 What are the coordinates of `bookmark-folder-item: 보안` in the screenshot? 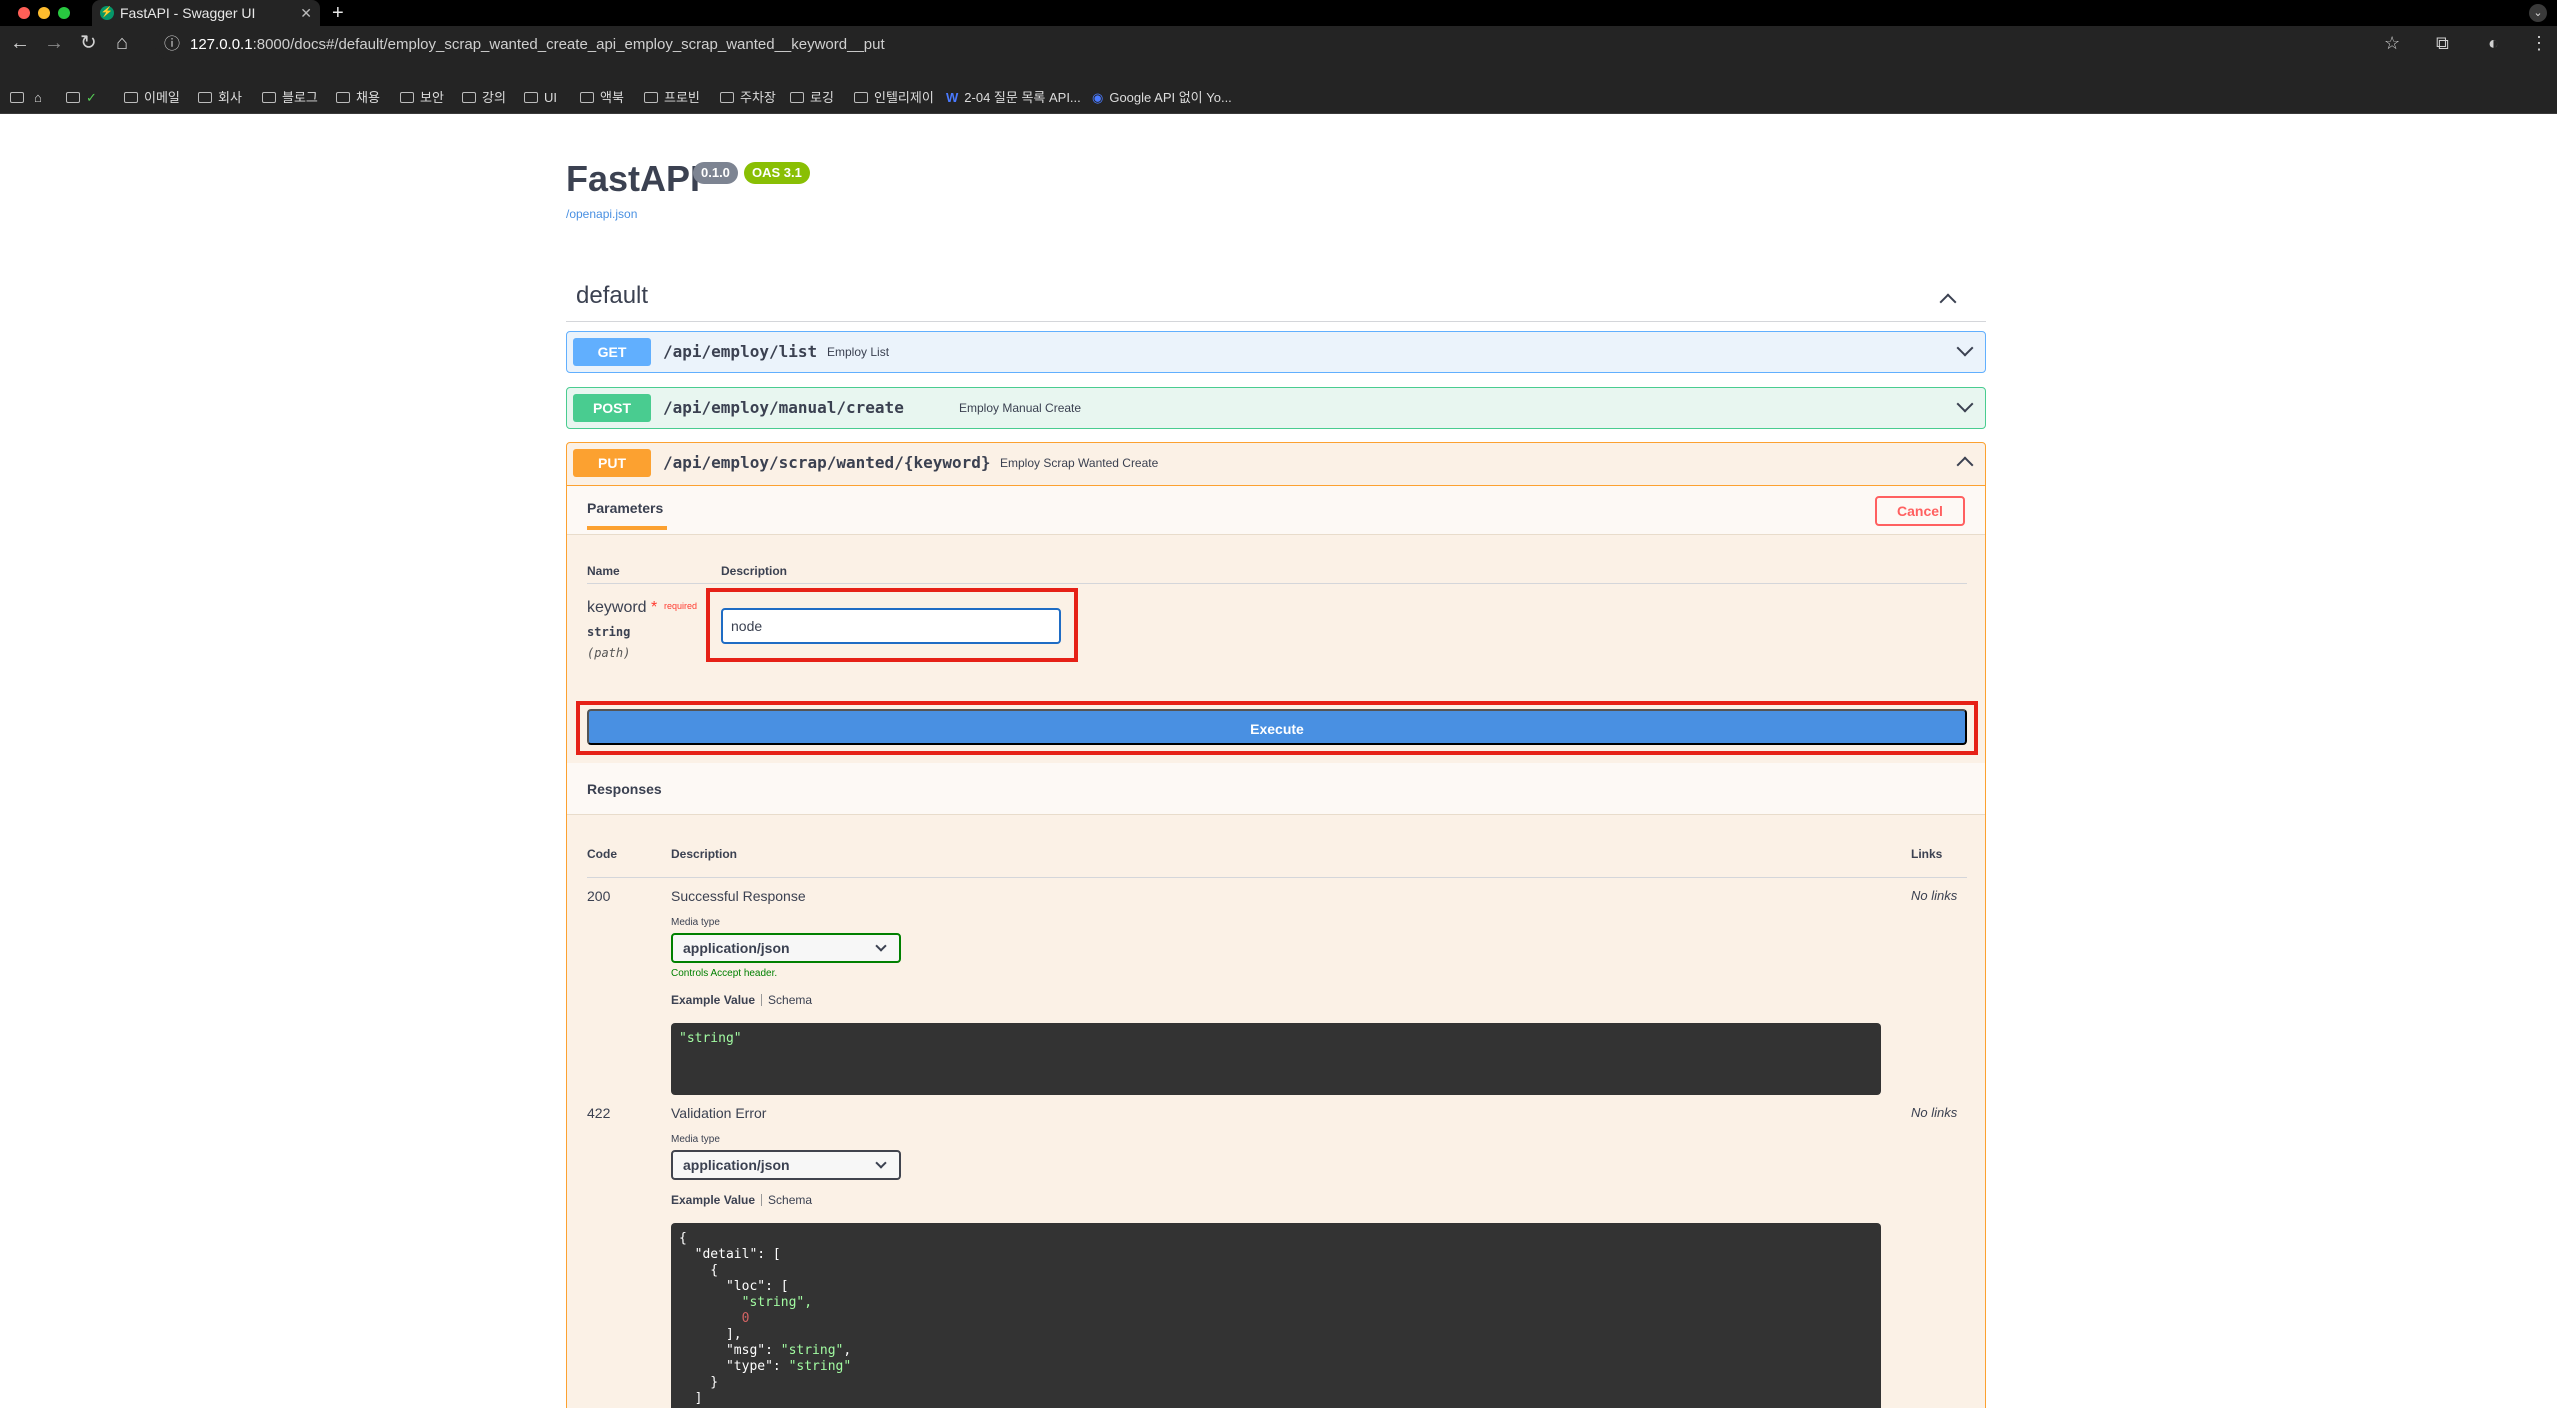 It's located at (422, 98).